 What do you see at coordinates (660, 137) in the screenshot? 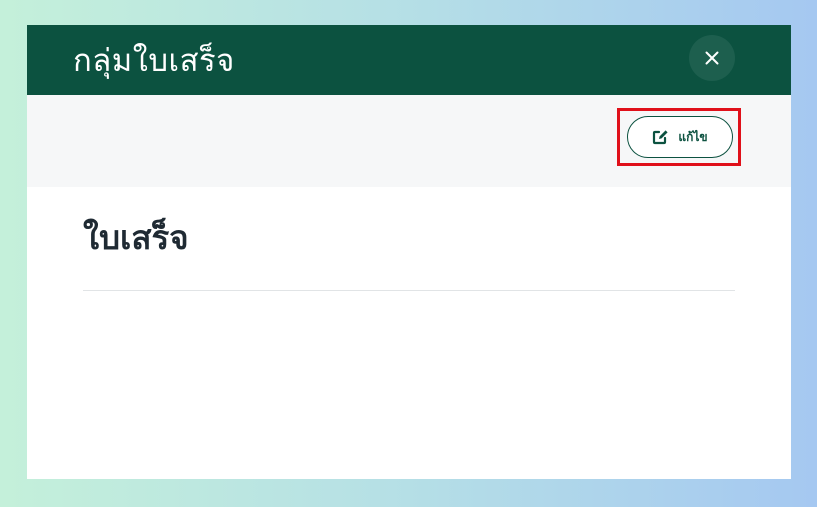
I see `edit-icon` at bounding box center [660, 137].